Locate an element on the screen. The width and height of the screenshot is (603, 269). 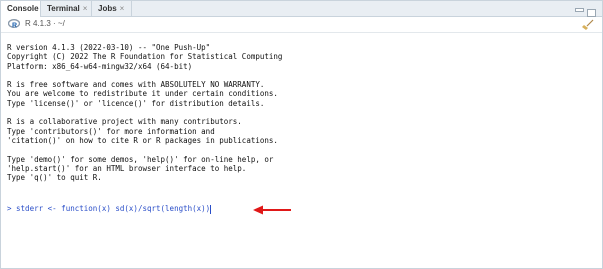
tab-jobs: Jobs × is located at coordinates (112, 8).